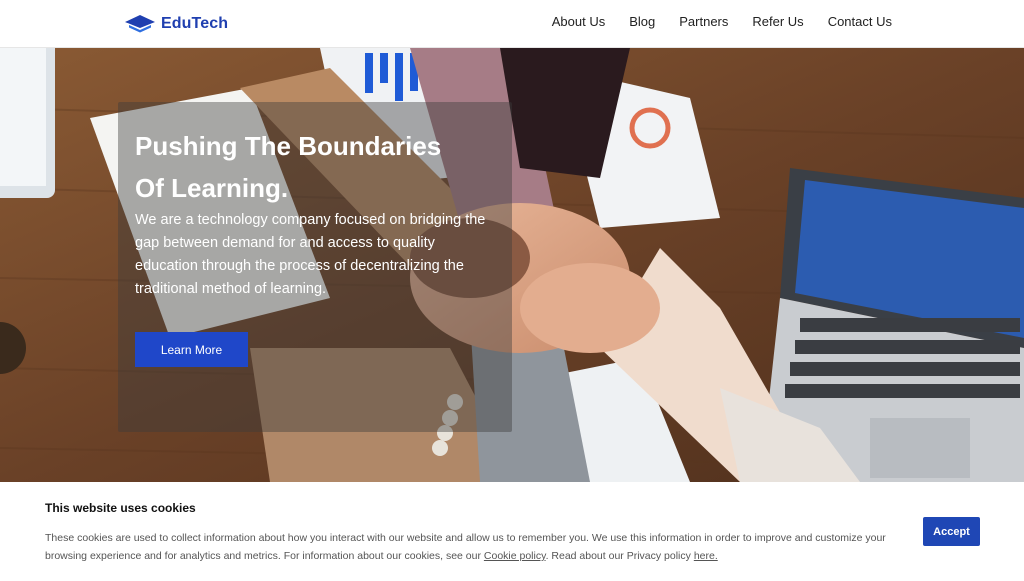 This screenshot has width=1024, height=581. What do you see at coordinates (706, 556) in the screenshot?
I see `privacy-policy-here-link: here.` at bounding box center [706, 556].